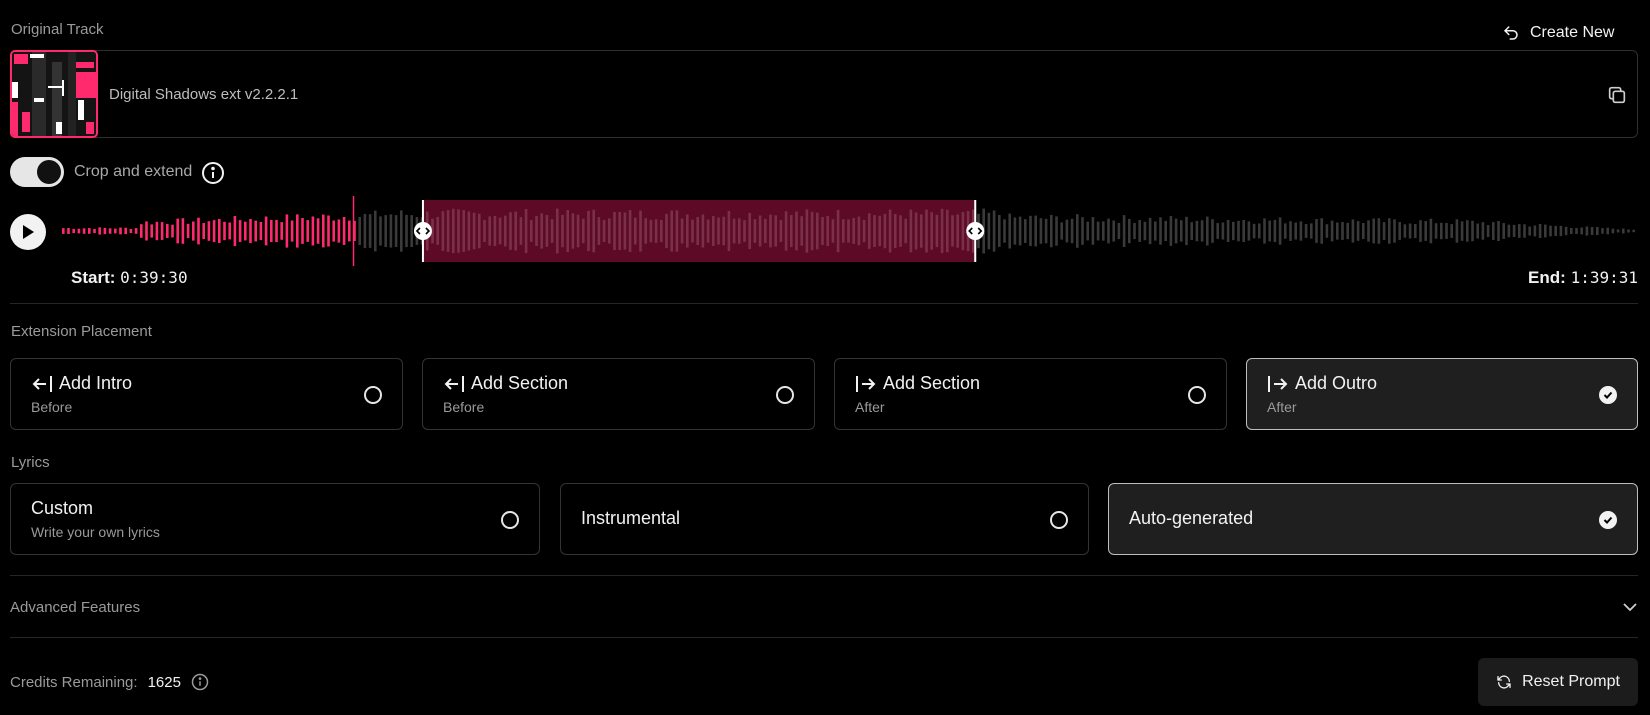 The image size is (1650, 715). What do you see at coordinates (1442, 394) in the screenshot?
I see `option-add-outro: Add Outro After` at bounding box center [1442, 394].